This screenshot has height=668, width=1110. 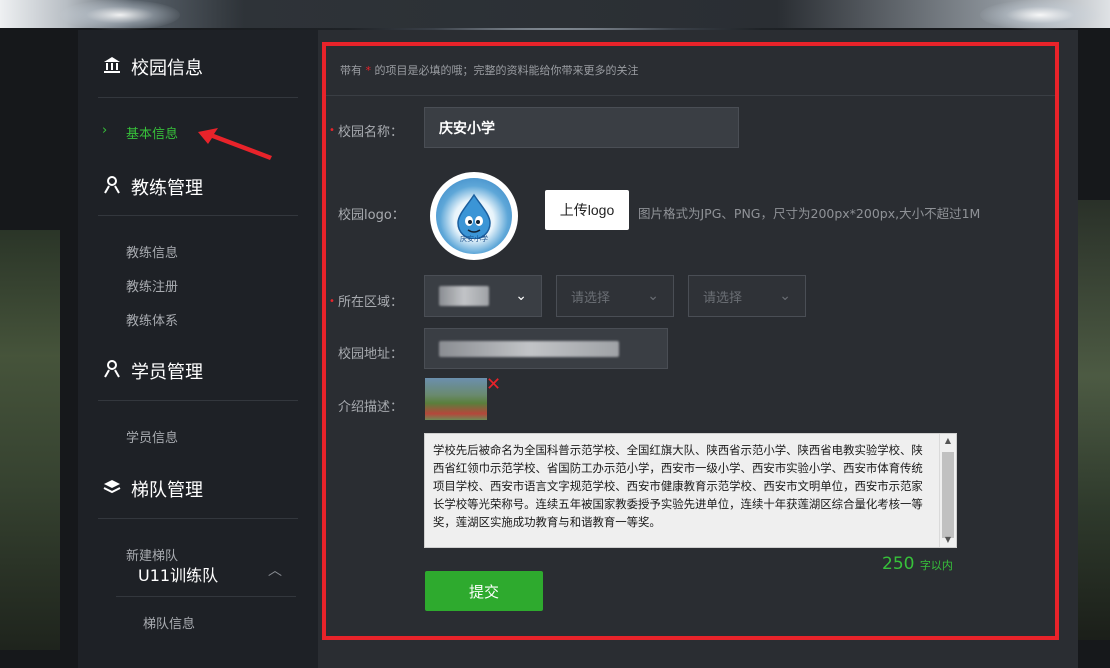 I want to click on sidebar-item-coach-register: 教练注册, so click(x=152, y=285).